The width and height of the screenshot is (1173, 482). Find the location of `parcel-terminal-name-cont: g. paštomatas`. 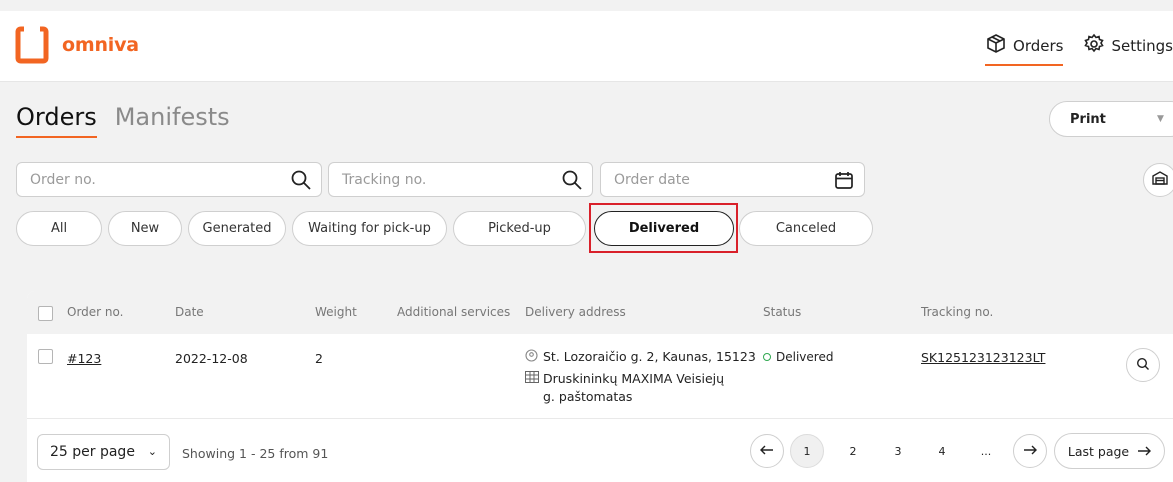

parcel-terminal-name-cont: g. paštomatas is located at coordinates (588, 396).